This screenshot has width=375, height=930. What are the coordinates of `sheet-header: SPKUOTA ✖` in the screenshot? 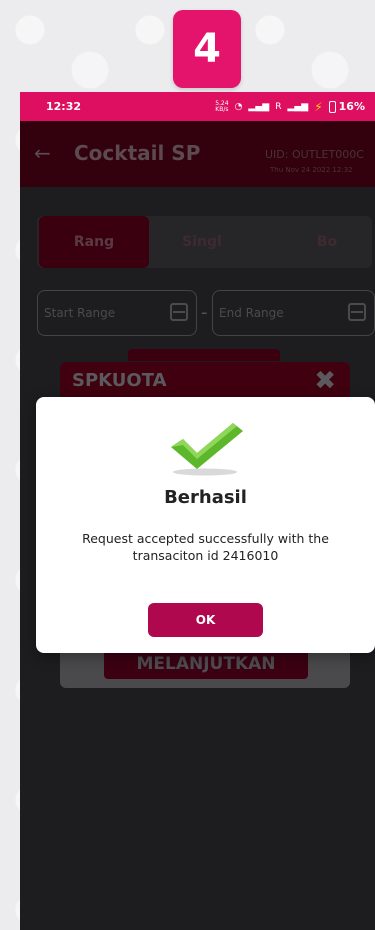 It's located at (205, 382).